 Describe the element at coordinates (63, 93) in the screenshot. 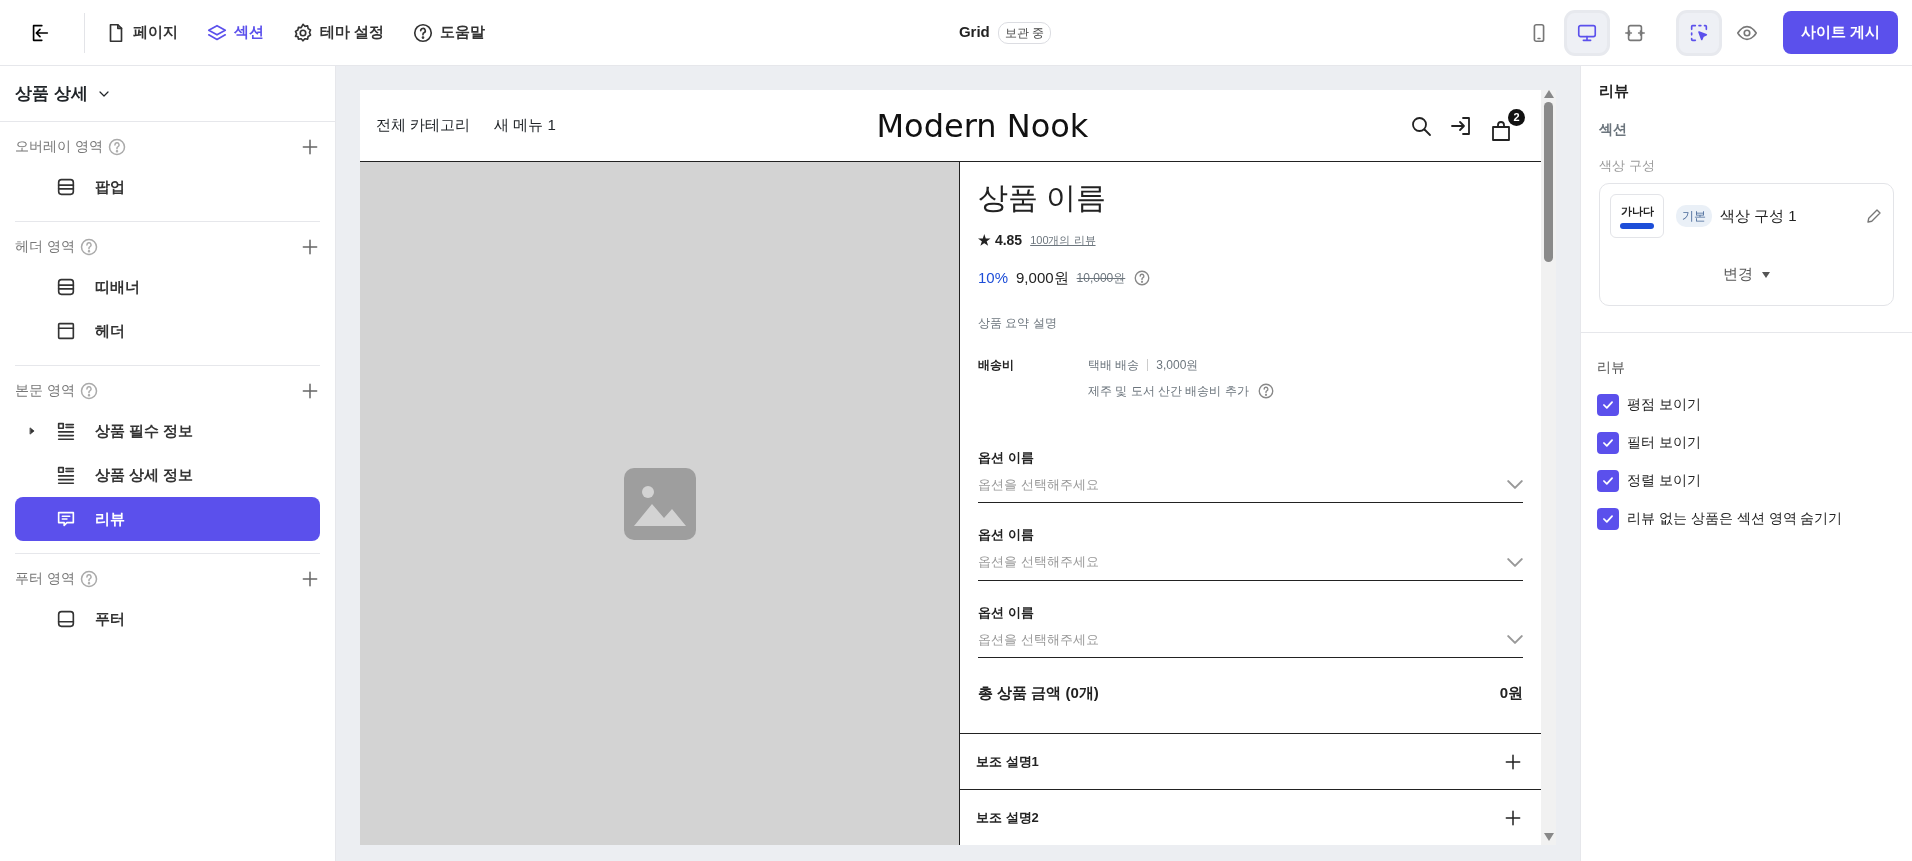

I see `page-dropdown: 상품 상세` at that location.